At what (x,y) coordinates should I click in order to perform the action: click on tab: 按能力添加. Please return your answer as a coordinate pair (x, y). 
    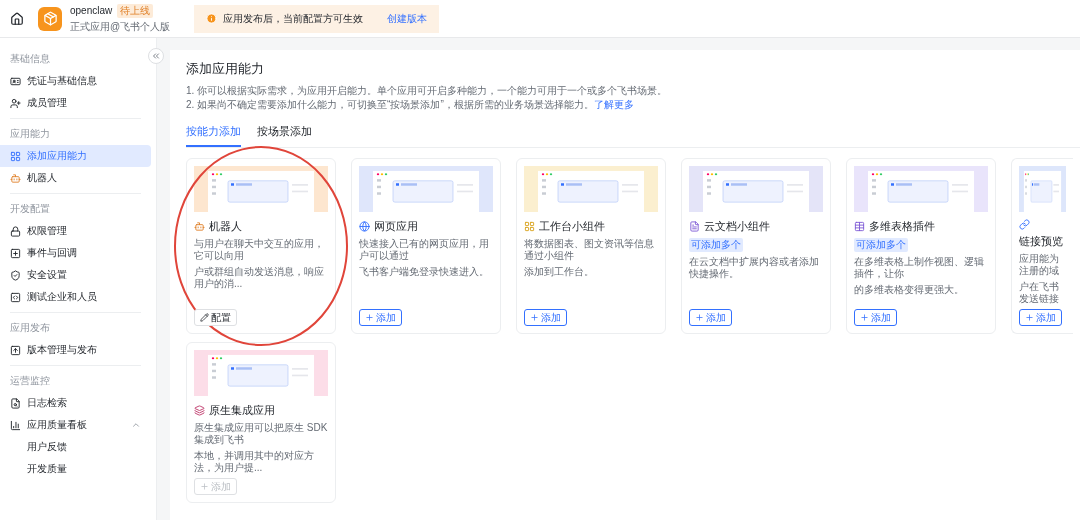
    Looking at the image, I should click on (213, 133).